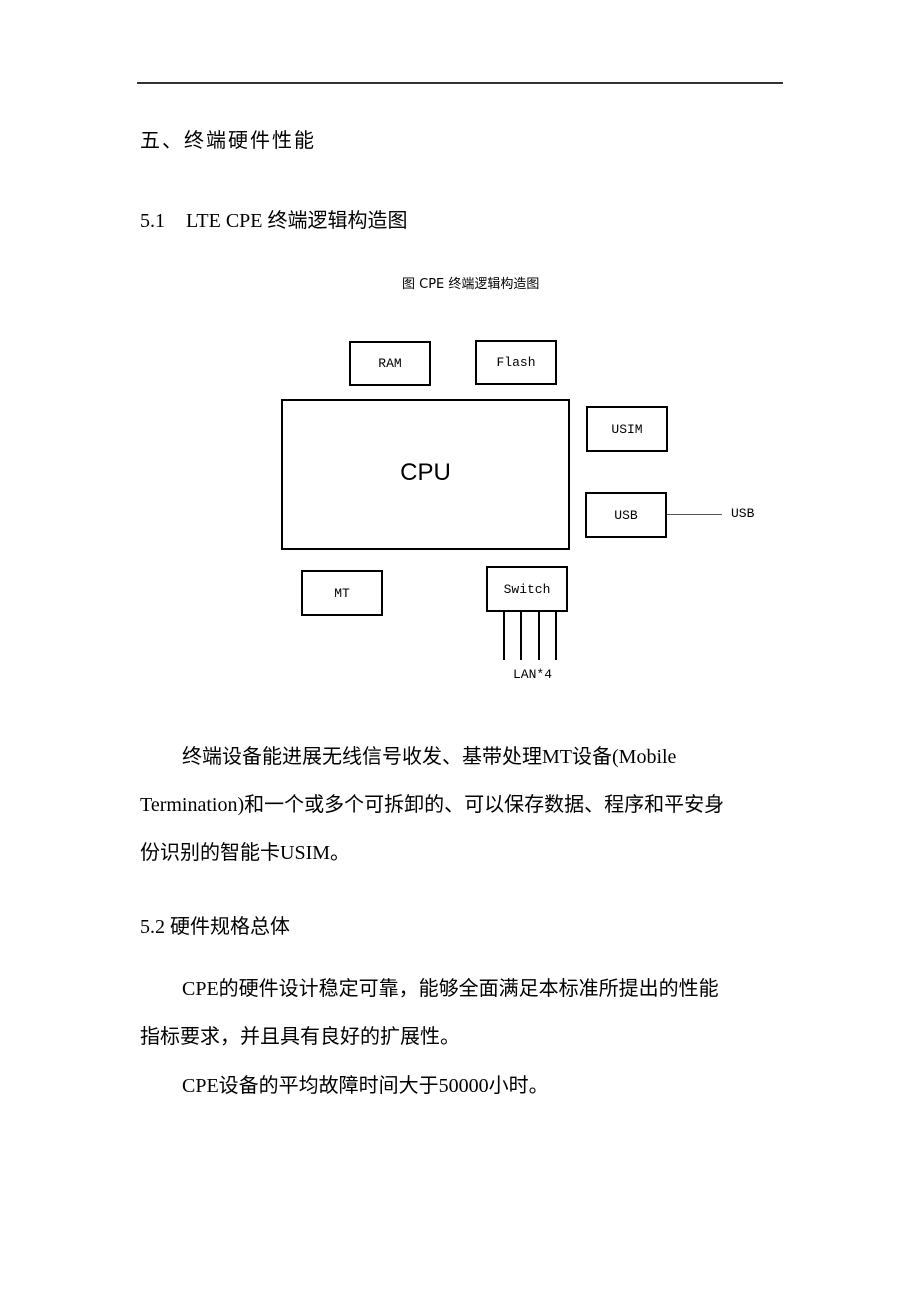  I want to click on cpu-block: CPU, so click(425, 474).